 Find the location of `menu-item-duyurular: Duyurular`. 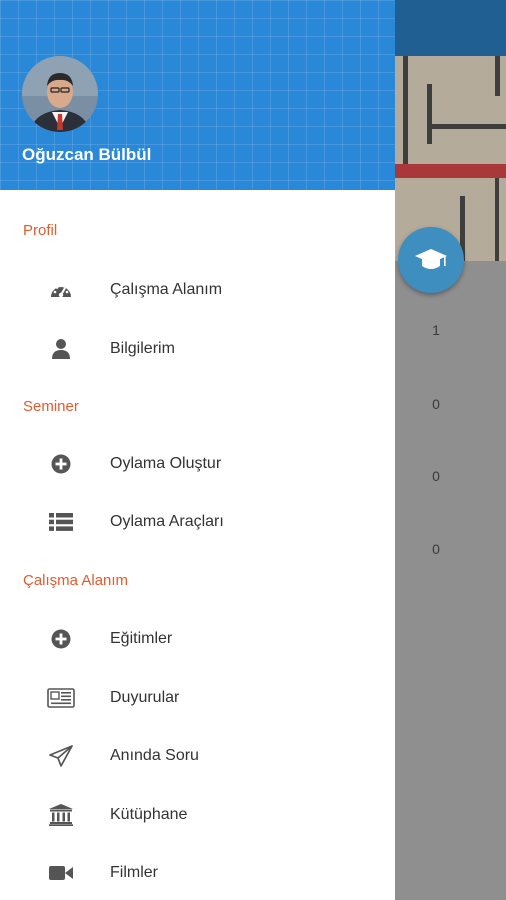

menu-item-duyurular: Duyurular is located at coordinates (197, 698).